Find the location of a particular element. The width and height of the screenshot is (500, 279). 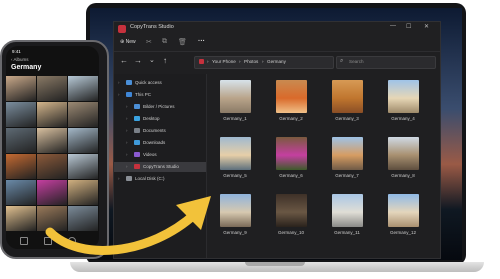

phone-back-link: ‹ Albums is located at coordinates (20, 59).